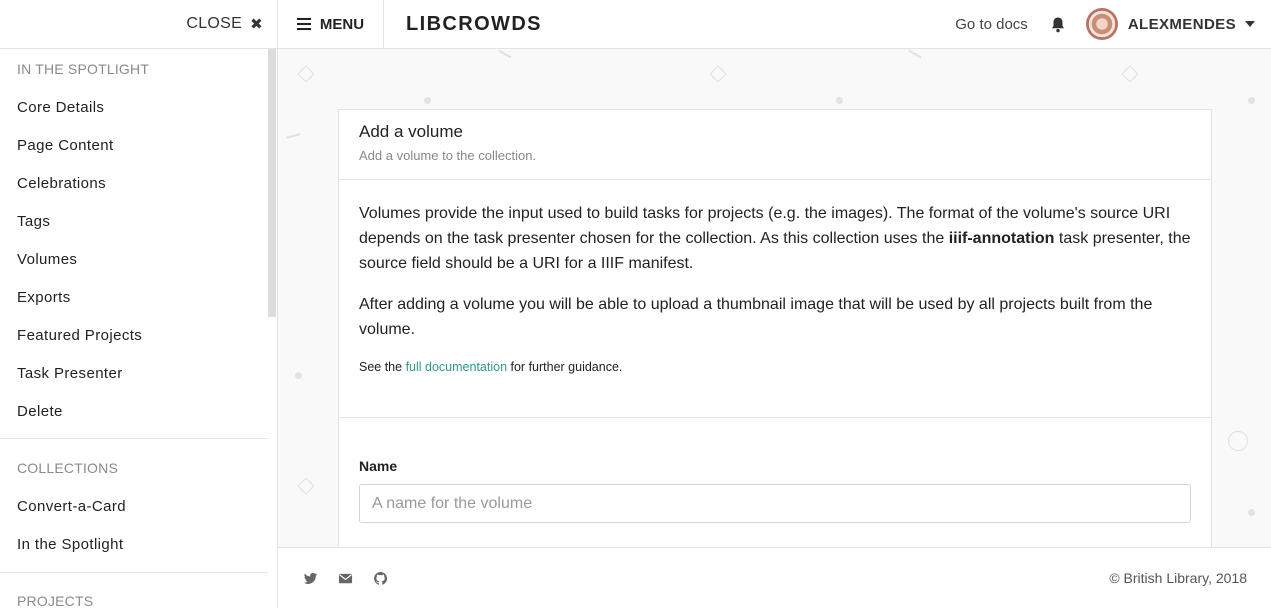 This screenshot has height=608, width=1271. What do you see at coordinates (25, 221) in the screenshot?
I see `sidebar-item-tags: Tags` at bounding box center [25, 221].